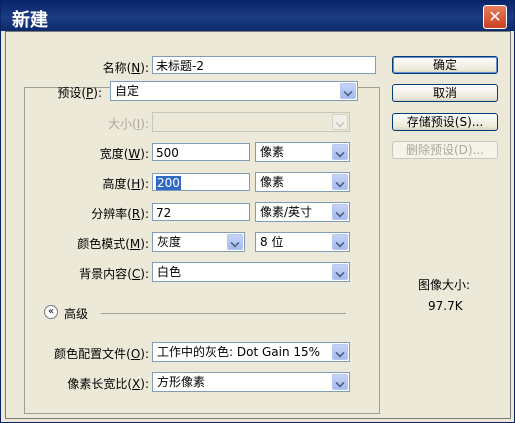  I want to click on height-input: 200, so click(201, 182).